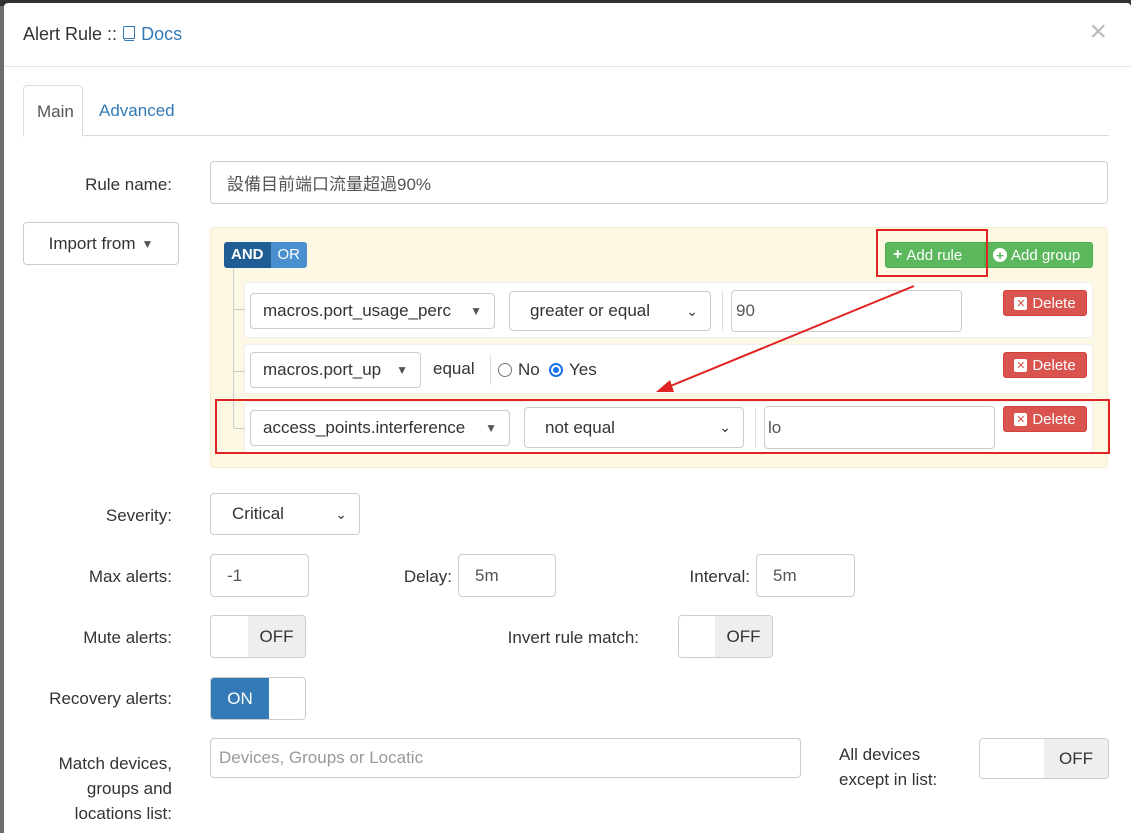  I want to click on delay-label: Delay:, so click(427, 576).